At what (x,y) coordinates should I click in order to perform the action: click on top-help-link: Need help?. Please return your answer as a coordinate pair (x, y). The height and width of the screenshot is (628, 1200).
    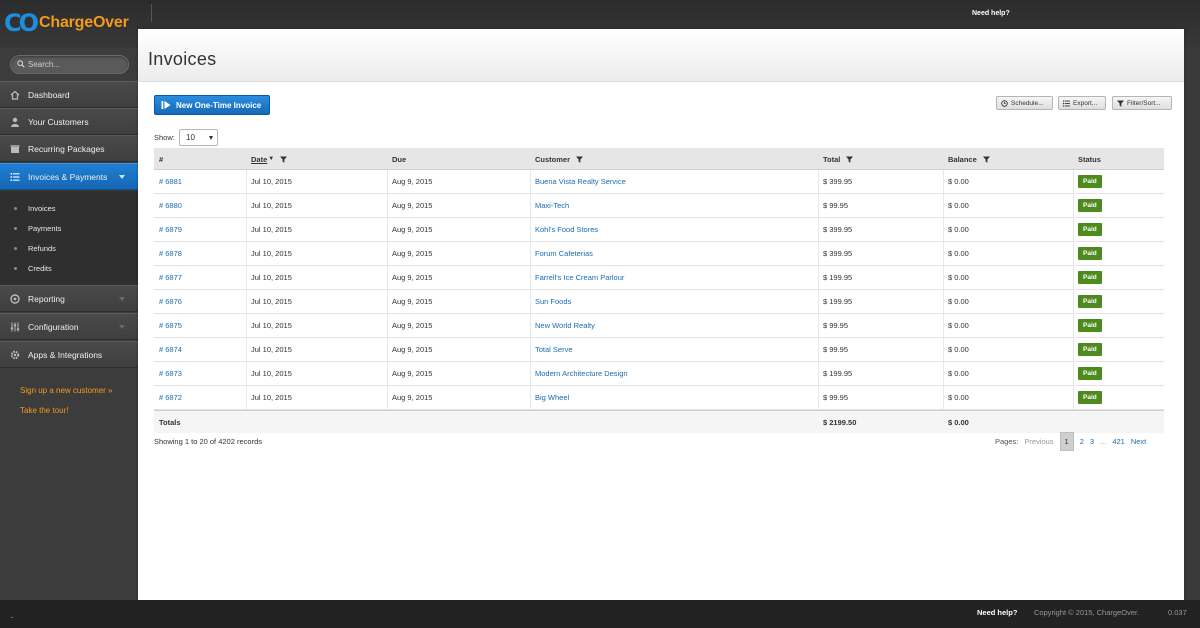
    Looking at the image, I should click on (991, 13).